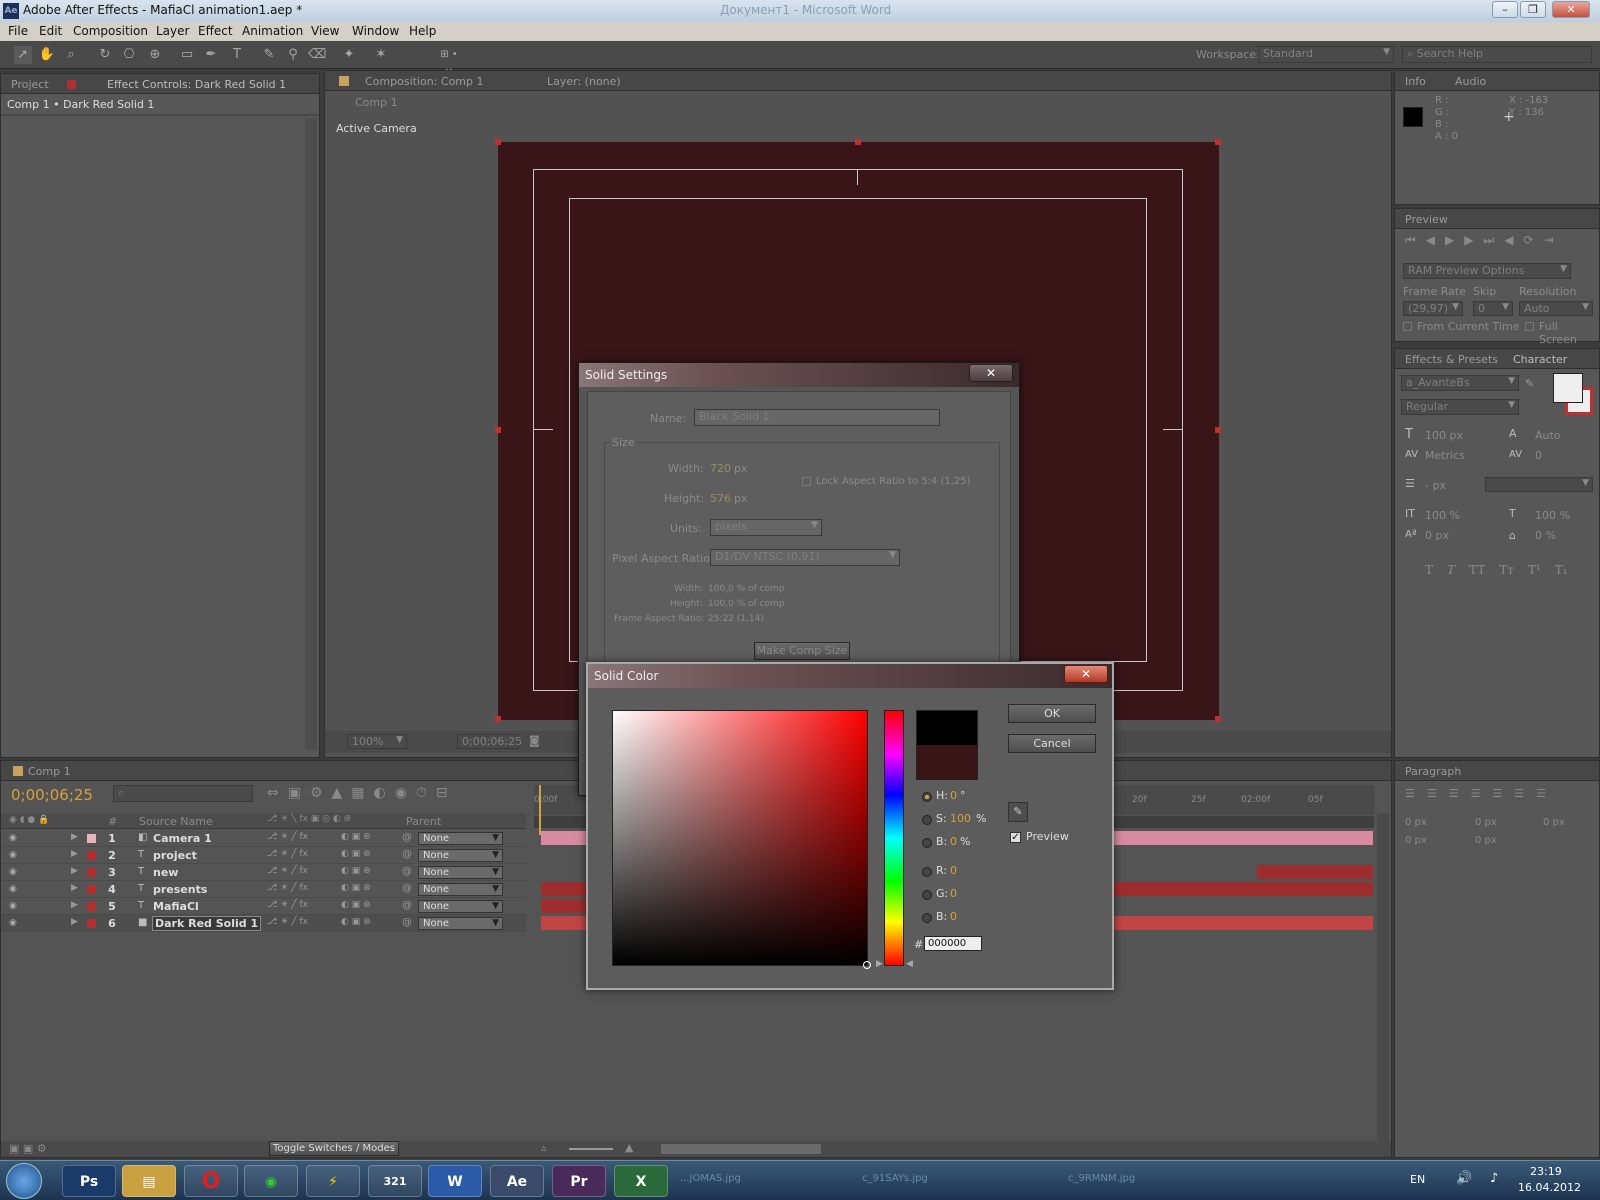 The height and width of the screenshot is (1200, 1600). I want to click on type-tool-icon: T, so click(237, 55).